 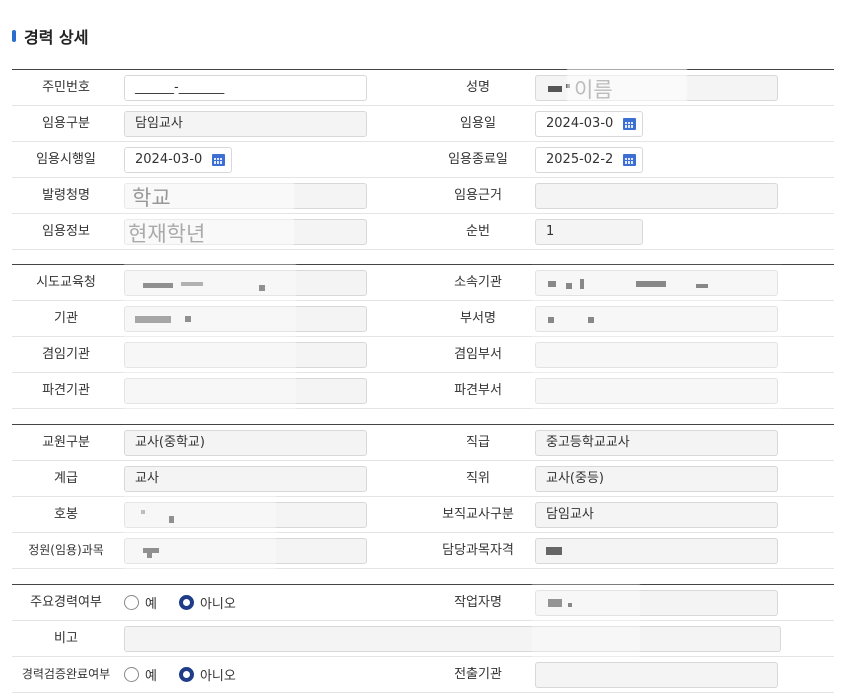 I want to click on start-label: 임용시행일, so click(x=66, y=159).